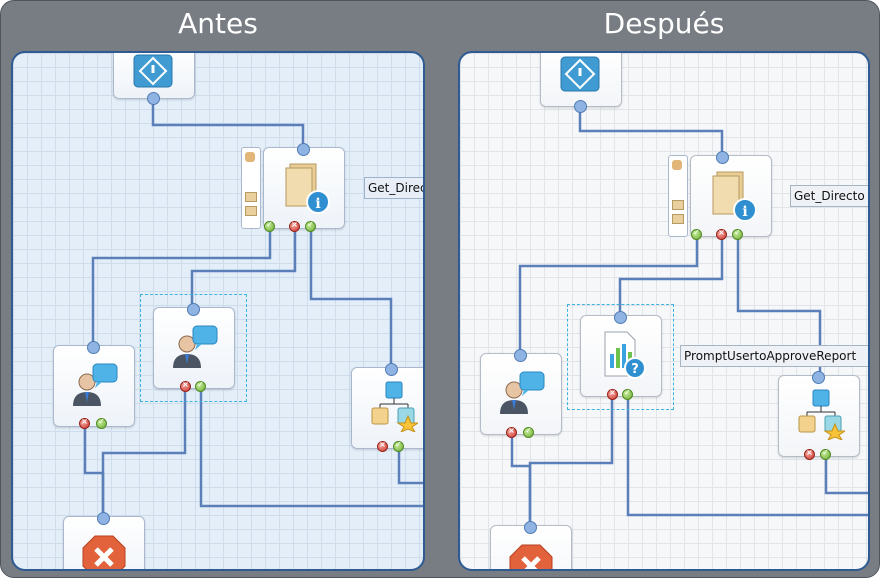  I want to click on user-prompt-node-selected, so click(194, 348).